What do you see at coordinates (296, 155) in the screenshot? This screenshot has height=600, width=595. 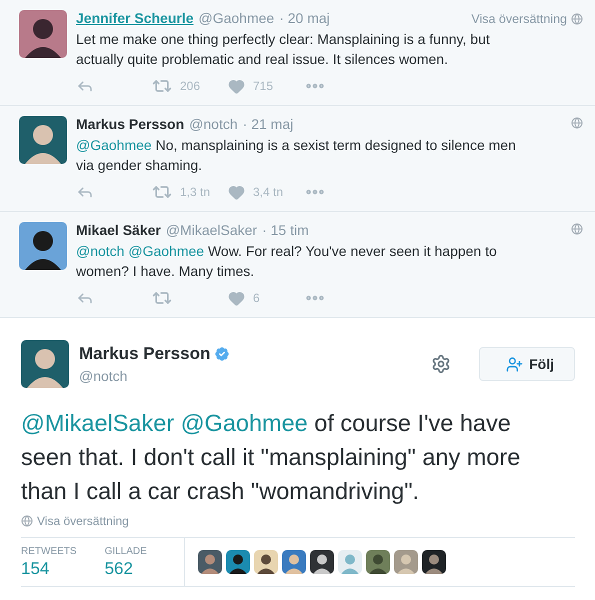 I see `tweet-text: @Gaohmee No, mansplaining is a sexist term designed to silence men via gender shaming.` at bounding box center [296, 155].